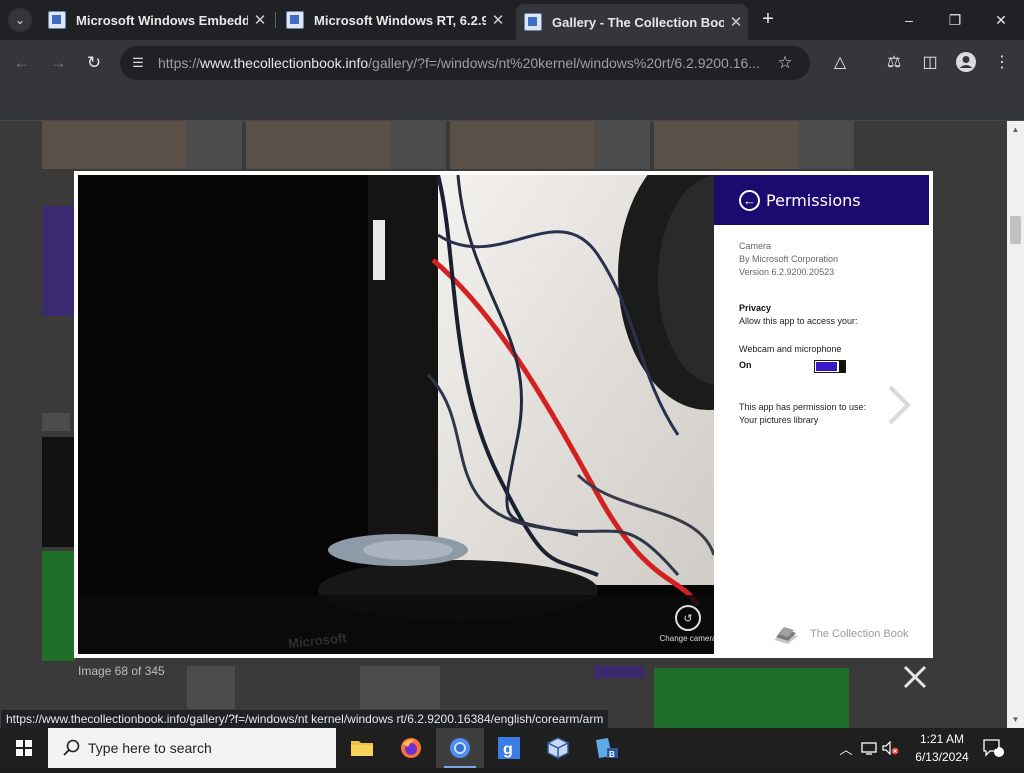  Describe the element at coordinates (638, 22) in the screenshot. I see `tab-title: Gallery - The Collection Book` at that location.